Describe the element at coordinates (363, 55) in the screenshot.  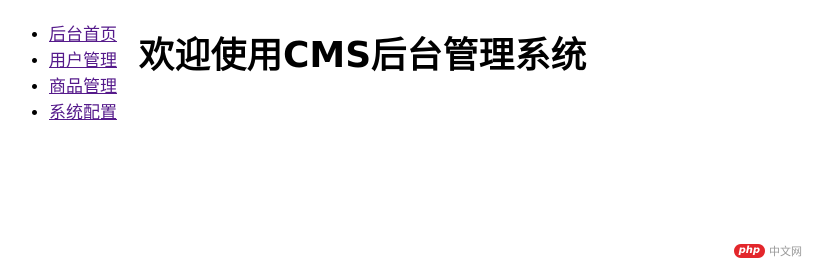
I see `page-title: 欢迎使用CMS后台管理系统` at that location.